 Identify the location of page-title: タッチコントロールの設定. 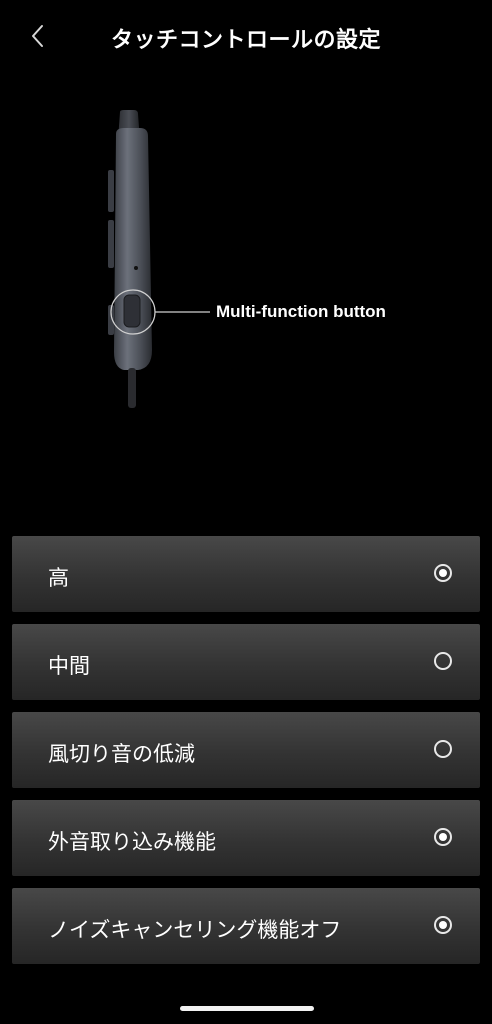
(245, 40).